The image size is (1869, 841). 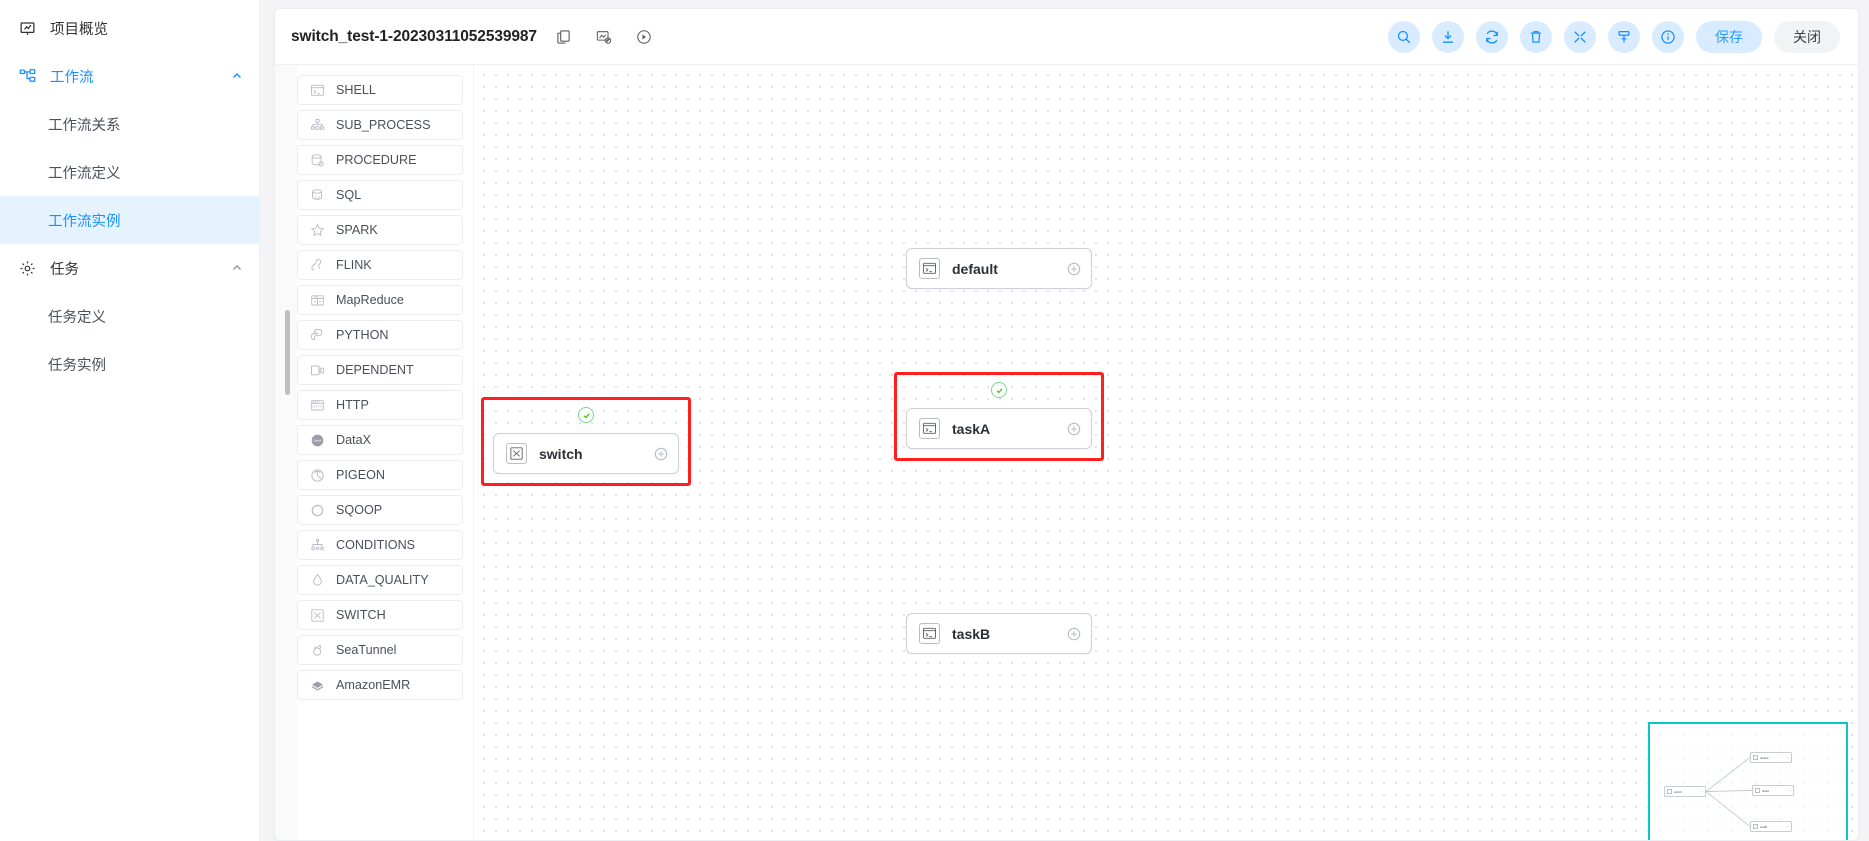 What do you see at coordinates (1580, 36) in the screenshot?
I see `fullscreen-button` at bounding box center [1580, 36].